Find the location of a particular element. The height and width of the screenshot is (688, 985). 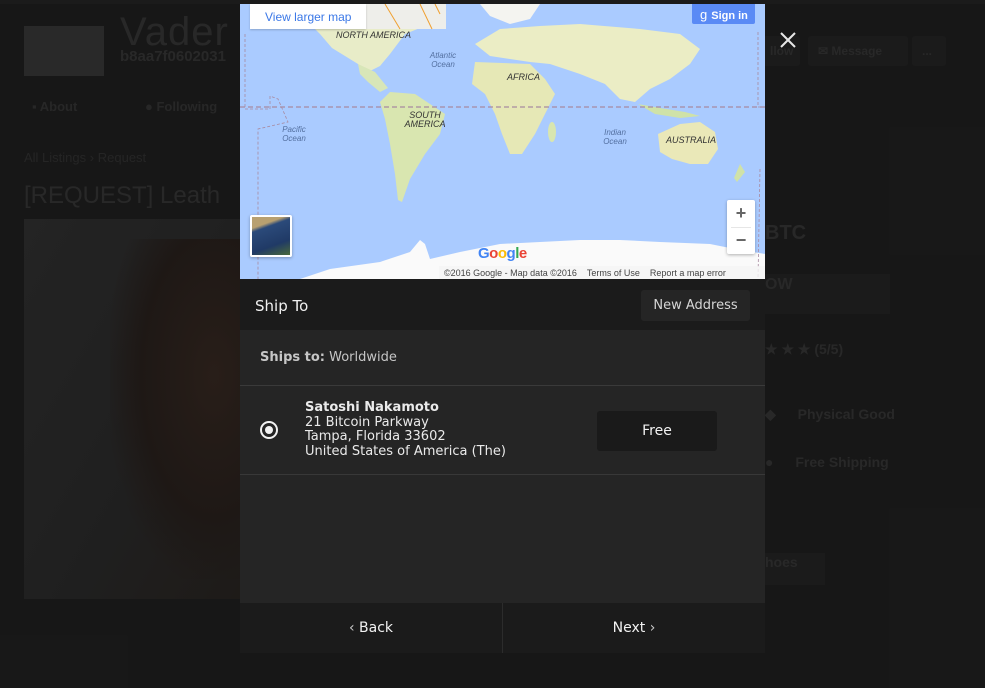

close-modal-button is located at coordinates (788, 40).